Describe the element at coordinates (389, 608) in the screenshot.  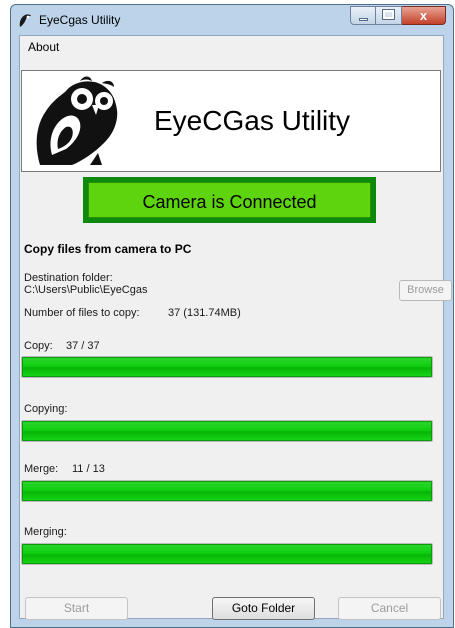
I see `cancel-button: Cancel` at that location.